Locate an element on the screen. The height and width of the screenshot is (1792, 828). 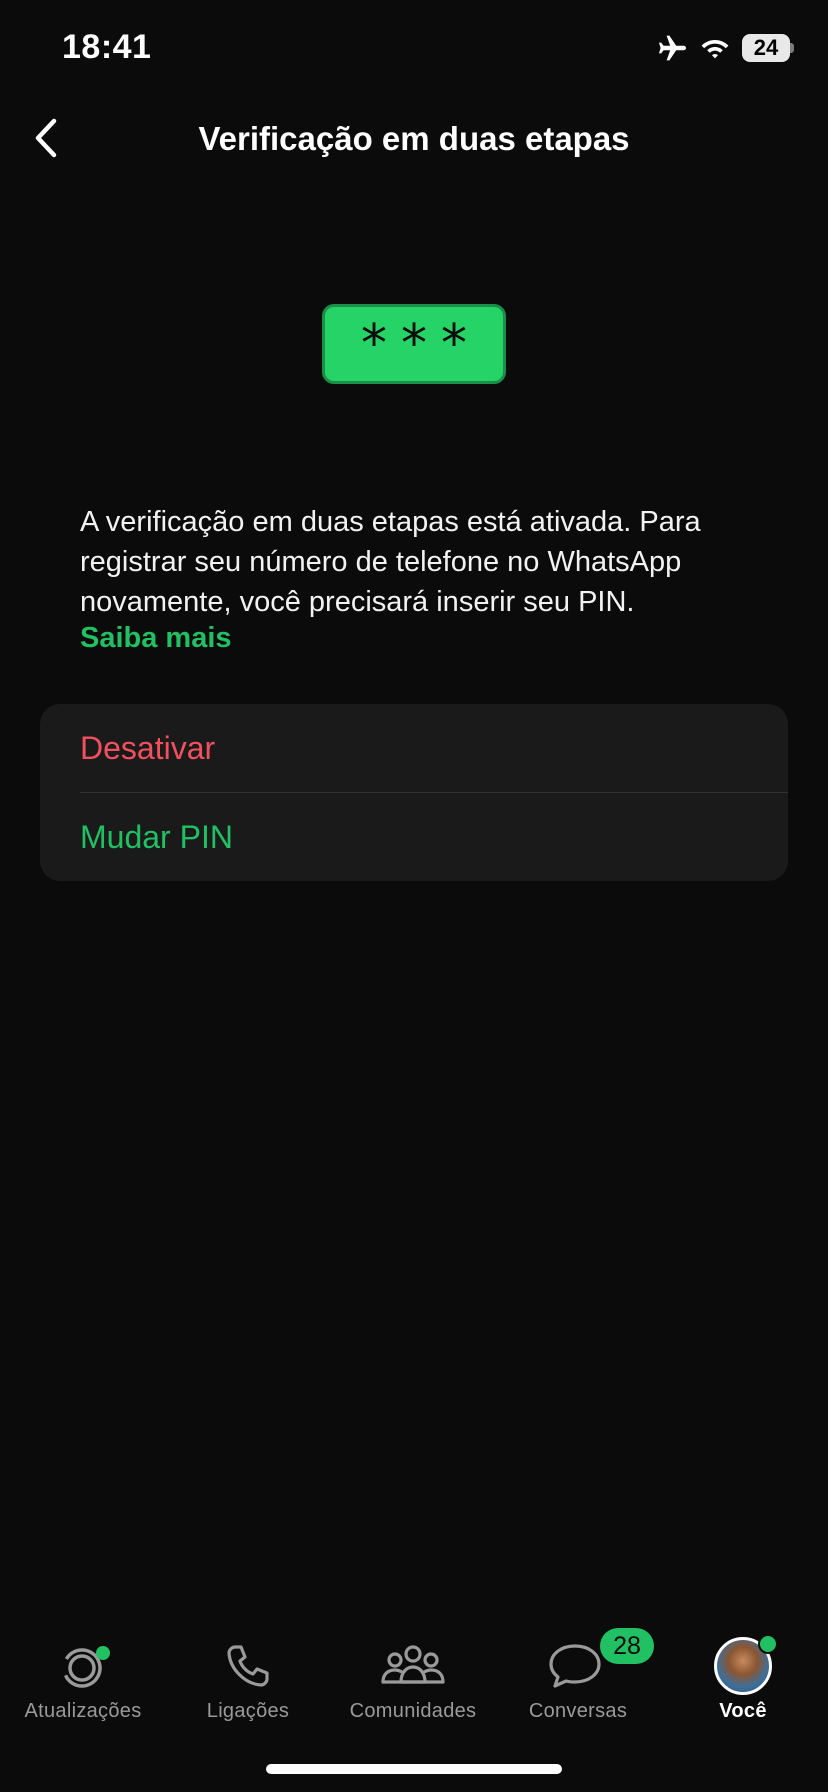
page-title: Verificação em duas etapas is located at coordinates (414, 138).